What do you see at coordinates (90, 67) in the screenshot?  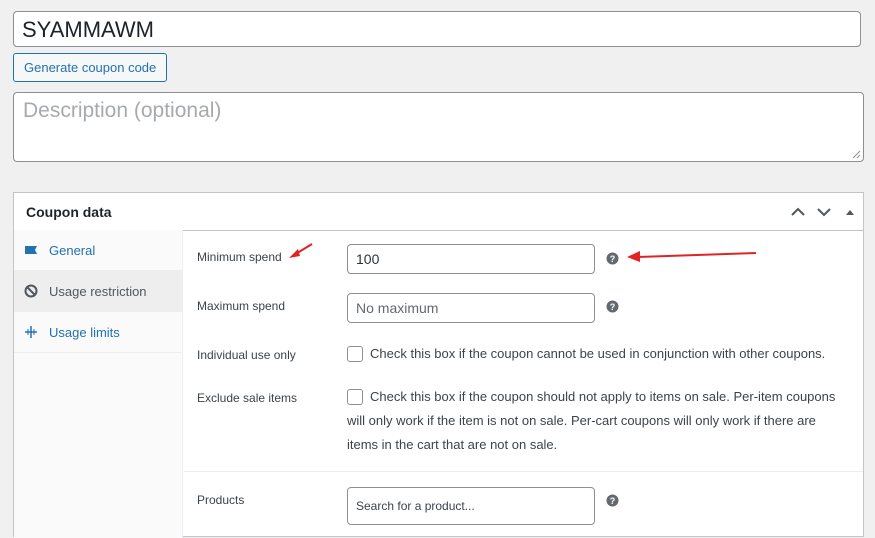 I see `generate-coupon-code-button: Generate coupon code` at bounding box center [90, 67].